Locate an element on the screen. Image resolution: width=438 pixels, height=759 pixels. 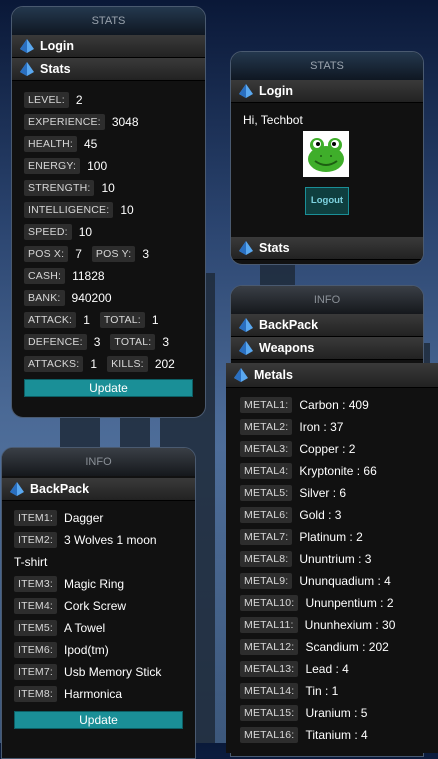
item-row: ITEM1: Dagger is located at coordinates (104, 518).